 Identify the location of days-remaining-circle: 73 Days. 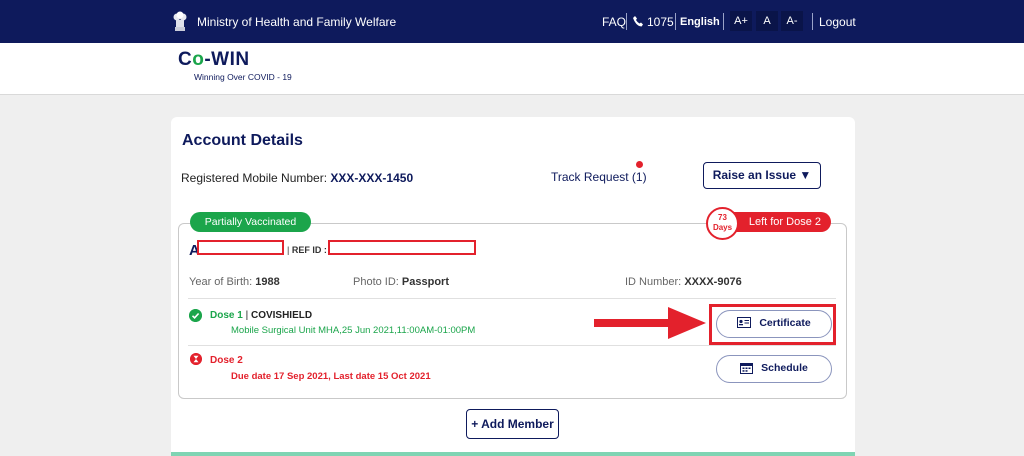
(722, 223).